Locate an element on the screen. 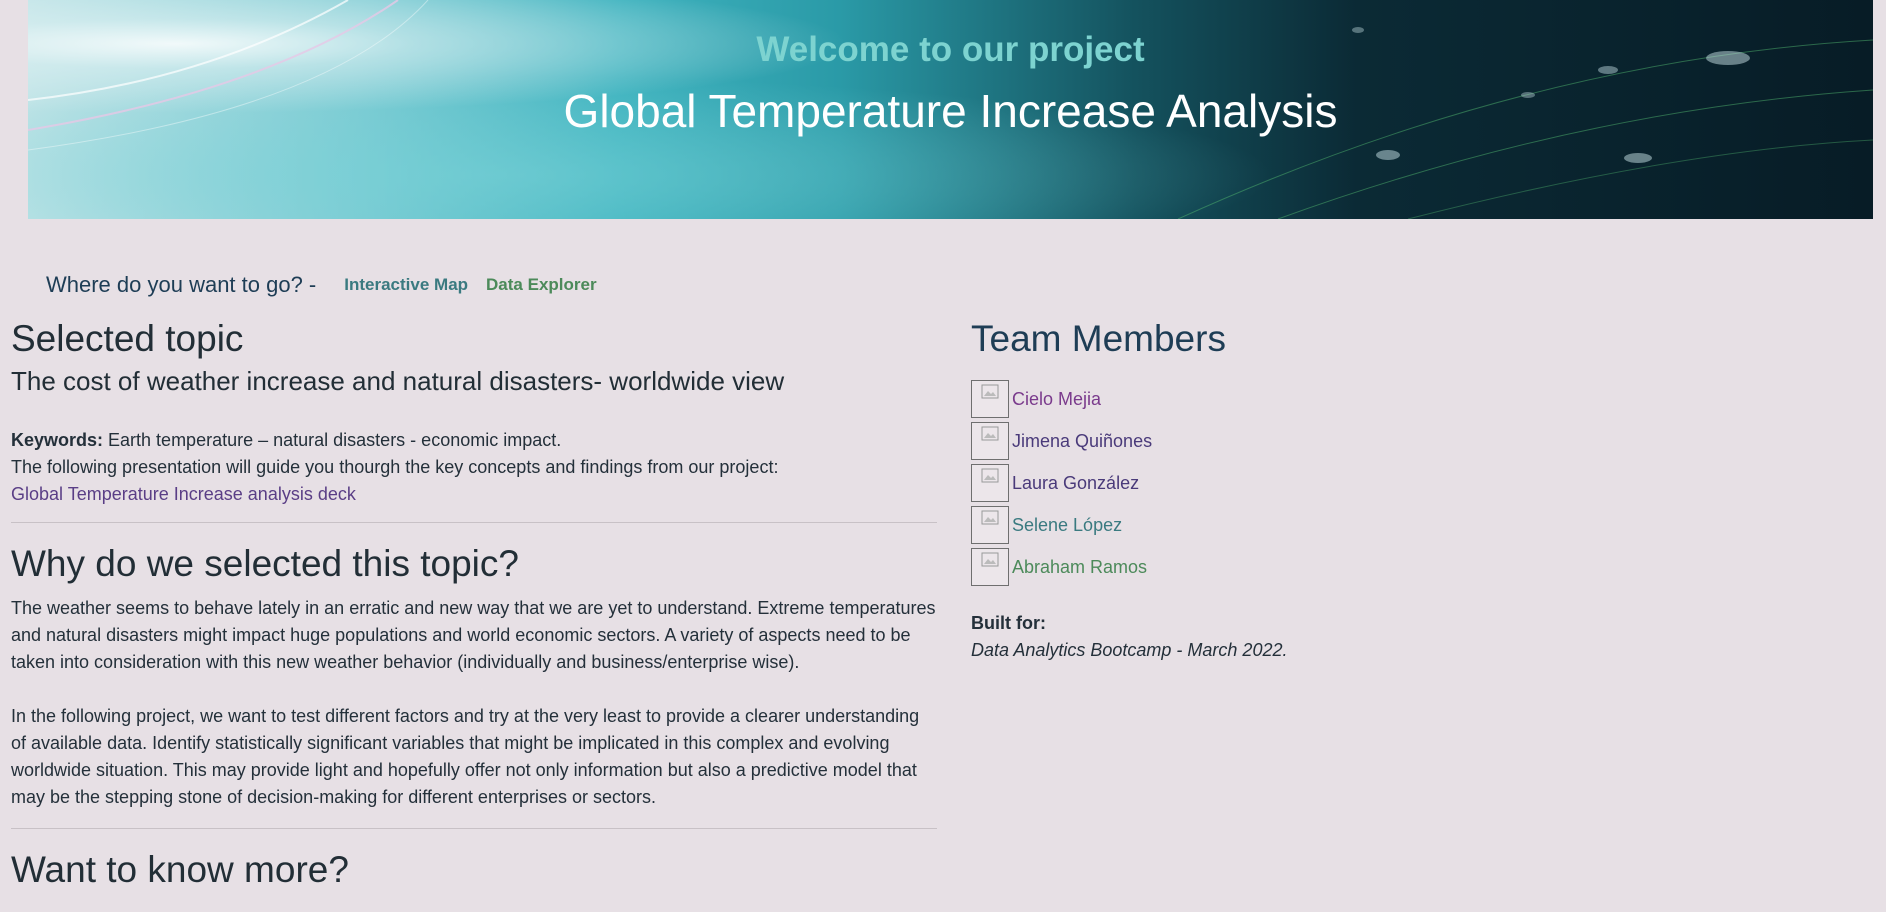  nav-prompt: Where do you want to go? - is located at coordinates (181, 284).